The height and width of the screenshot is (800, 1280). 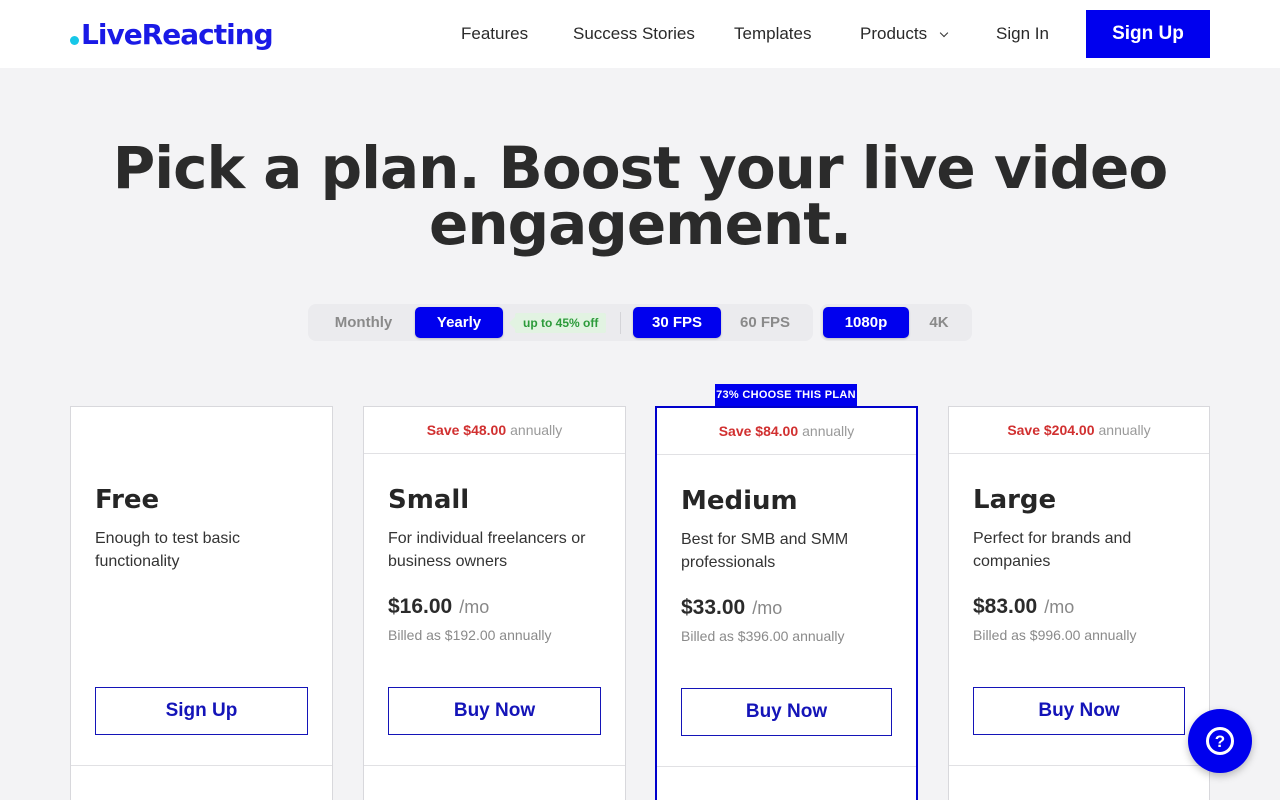 I want to click on fps-30-toggle: 30 FPS, so click(x=677, y=322).